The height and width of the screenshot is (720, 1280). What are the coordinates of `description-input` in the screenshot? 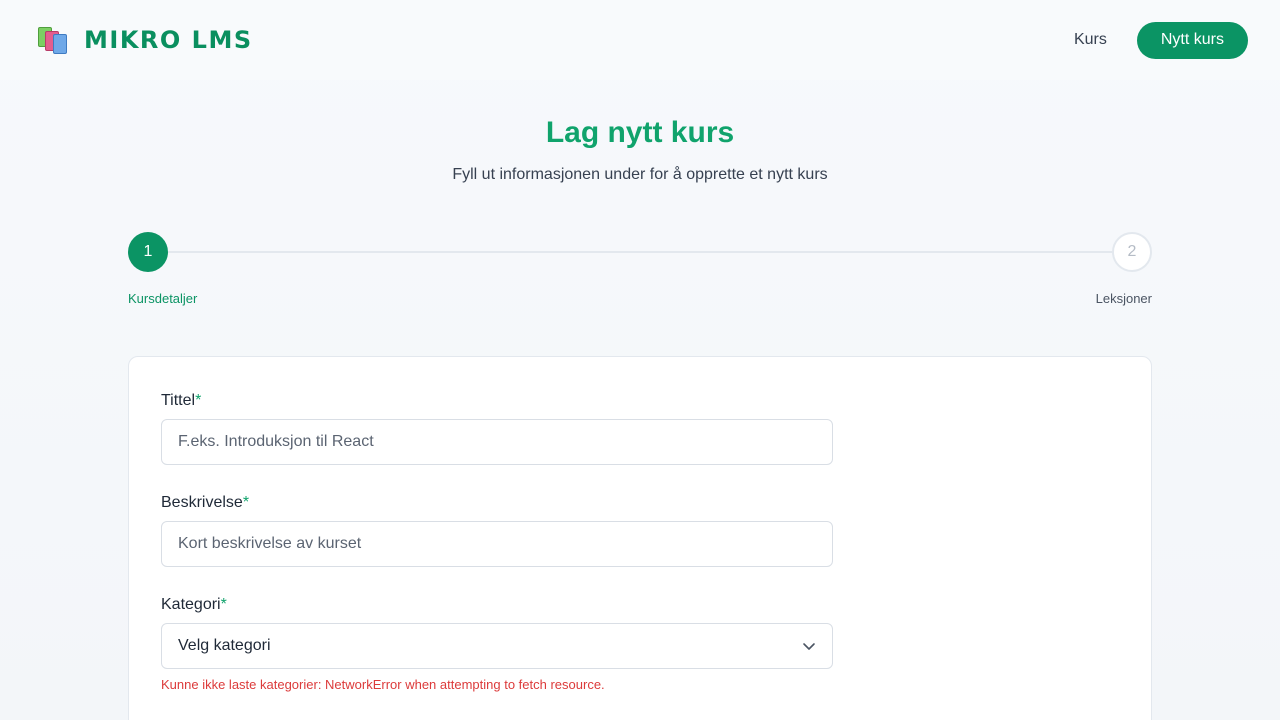 It's located at (497, 544).